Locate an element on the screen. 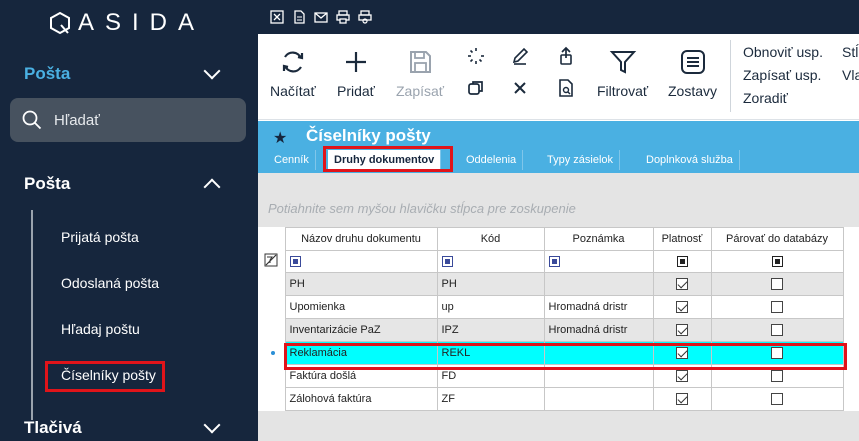 This screenshot has height=441, width=859. filter-cell-parovat is located at coordinates (777, 261).